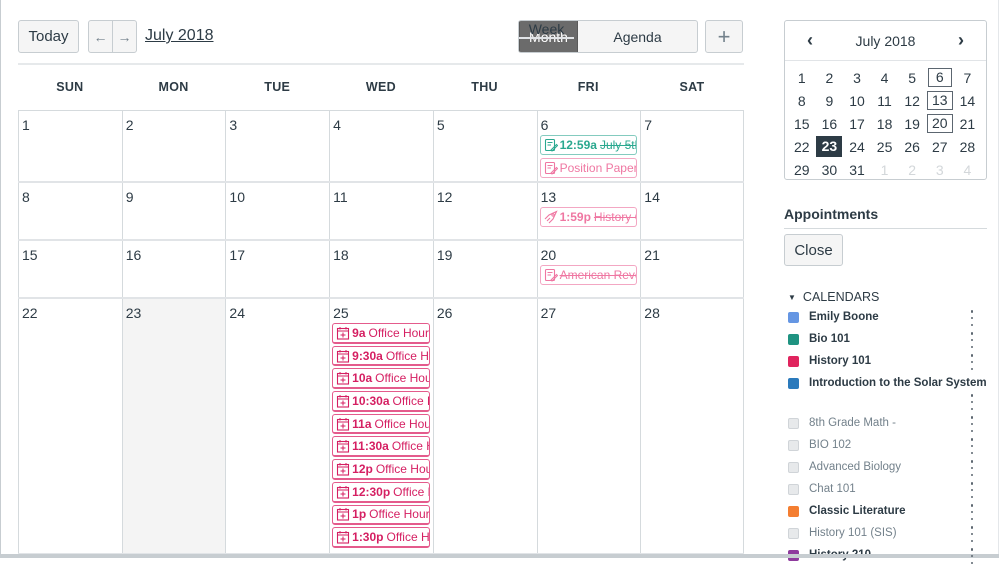  I want to click on mini-calendar-day: 13, so click(940, 100).